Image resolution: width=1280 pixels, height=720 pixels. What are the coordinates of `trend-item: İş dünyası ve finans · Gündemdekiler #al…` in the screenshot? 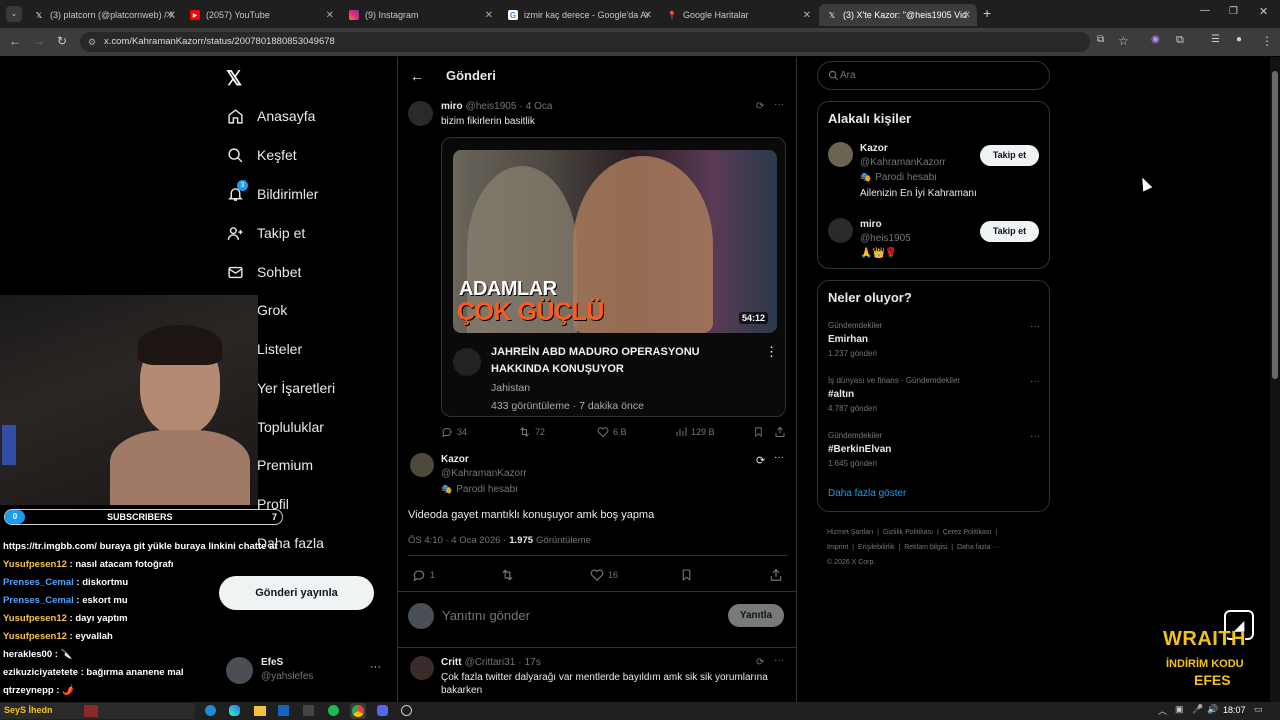 It's located at (934, 397).